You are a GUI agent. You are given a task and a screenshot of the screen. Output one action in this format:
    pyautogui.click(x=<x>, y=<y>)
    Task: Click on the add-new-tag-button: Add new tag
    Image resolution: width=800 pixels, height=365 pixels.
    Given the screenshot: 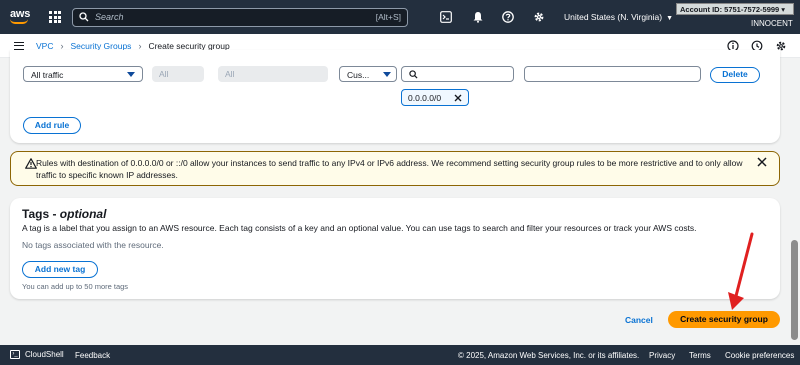 What is the action you would take?
    pyautogui.click(x=60, y=269)
    